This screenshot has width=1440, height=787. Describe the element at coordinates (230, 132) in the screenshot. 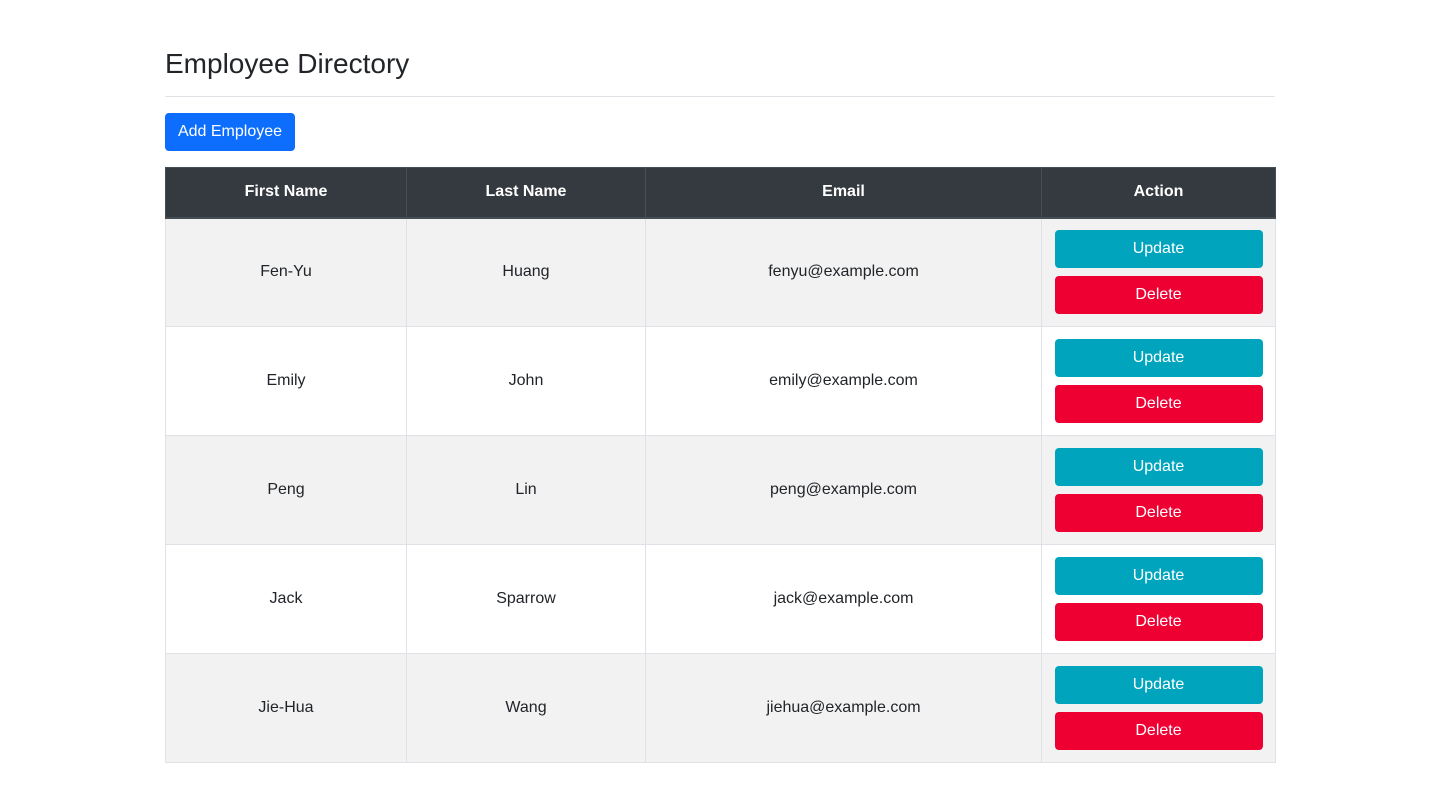

I see `add-employee-button: Add Employee` at that location.